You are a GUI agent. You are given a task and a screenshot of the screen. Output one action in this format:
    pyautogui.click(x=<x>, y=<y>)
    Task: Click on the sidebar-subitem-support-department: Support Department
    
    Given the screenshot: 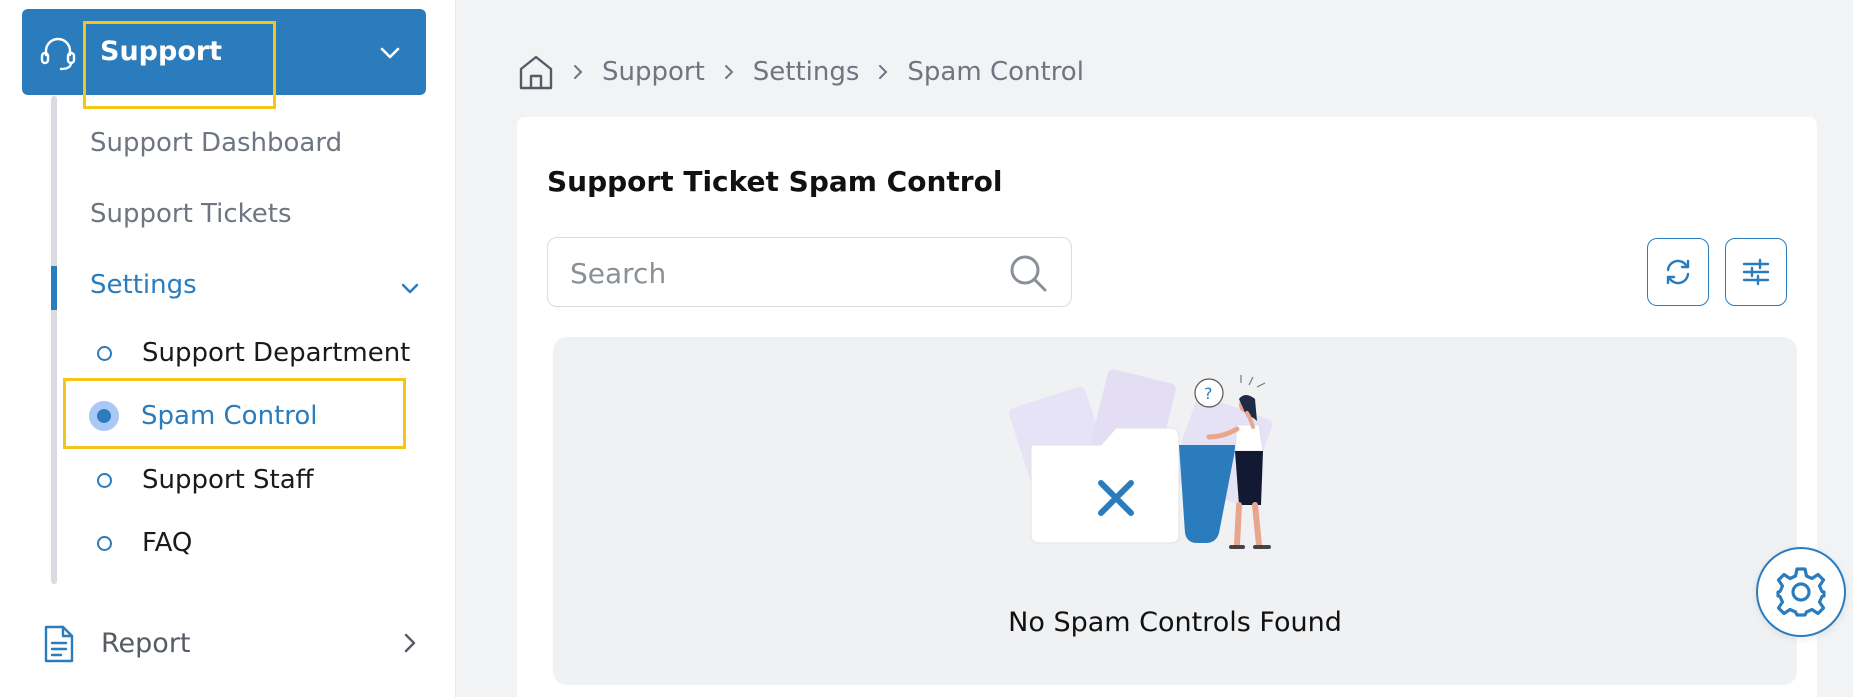 What is the action you would take?
    pyautogui.click(x=251, y=353)
    